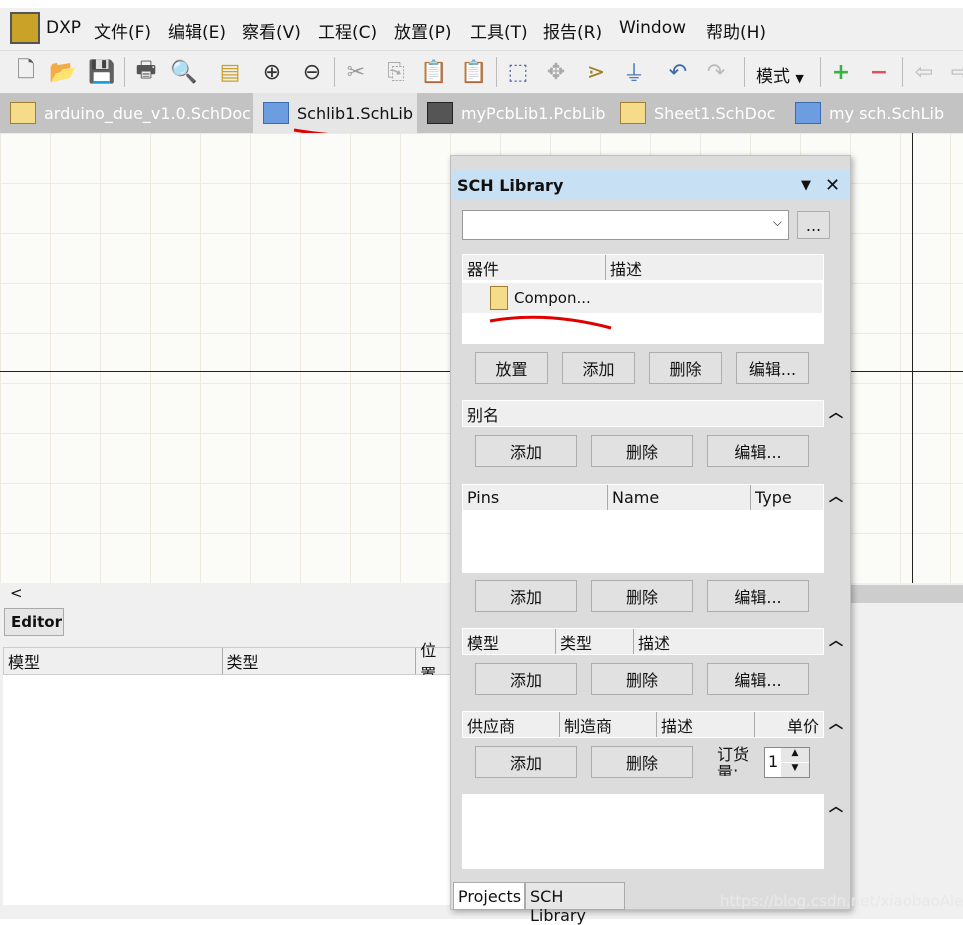 The height and width of the screenshot is (925, 963). What do you see at coordinates (16, 593) in the screenshot?
I see `scroll-left-icon: <` at bounding box center [16, 593].